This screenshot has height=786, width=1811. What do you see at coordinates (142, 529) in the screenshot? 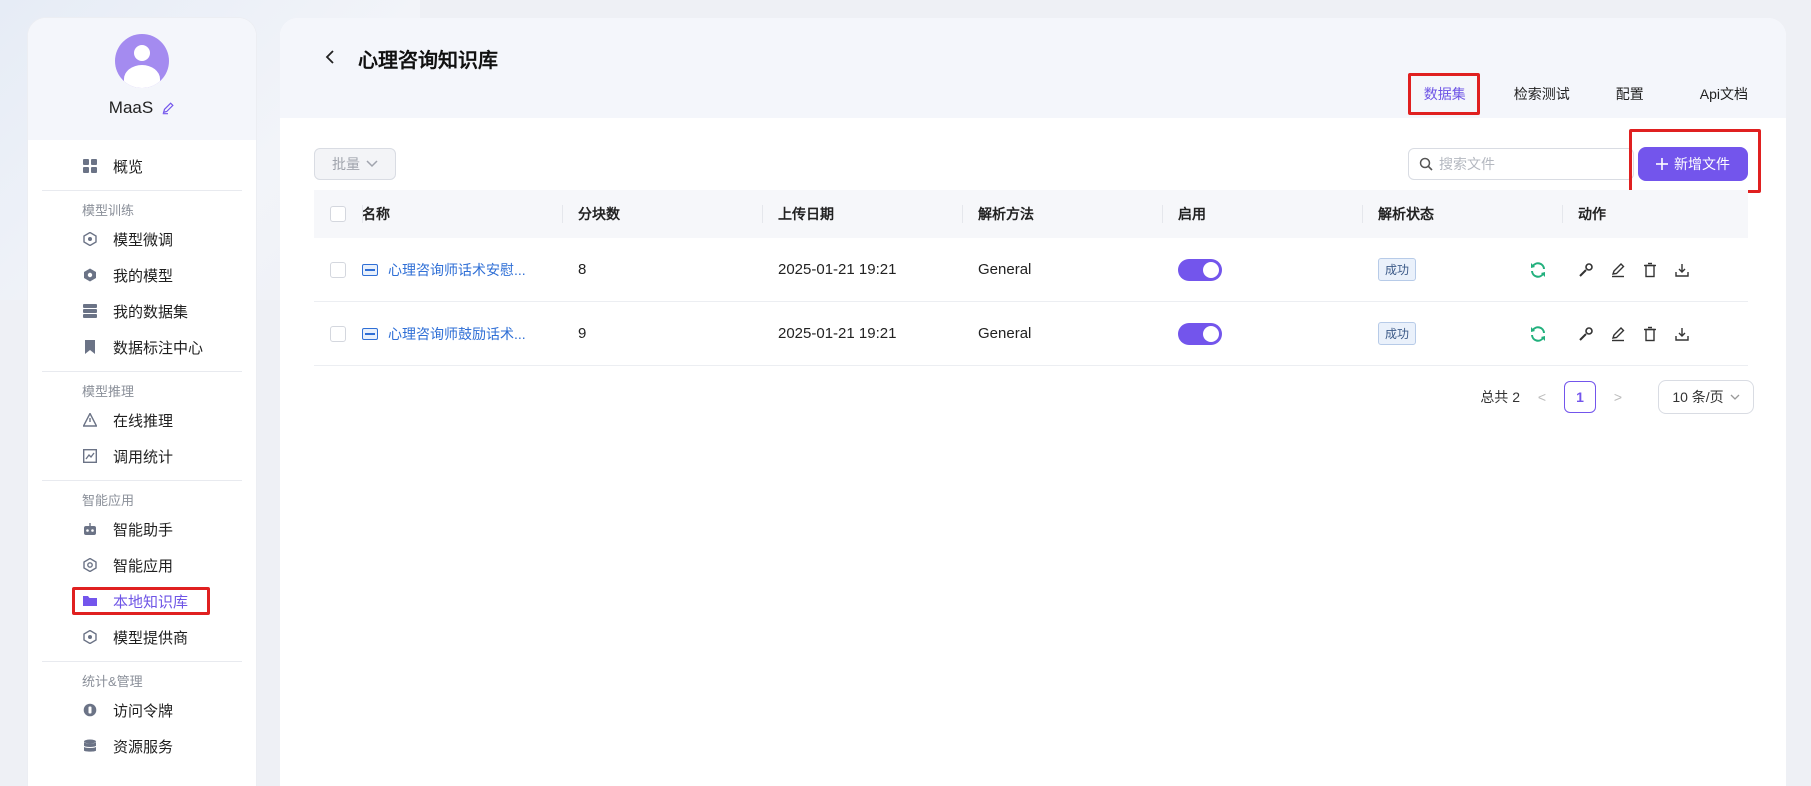
I see `sidebar-item-assistant: 智能助手` at bounding box center [142, 529].